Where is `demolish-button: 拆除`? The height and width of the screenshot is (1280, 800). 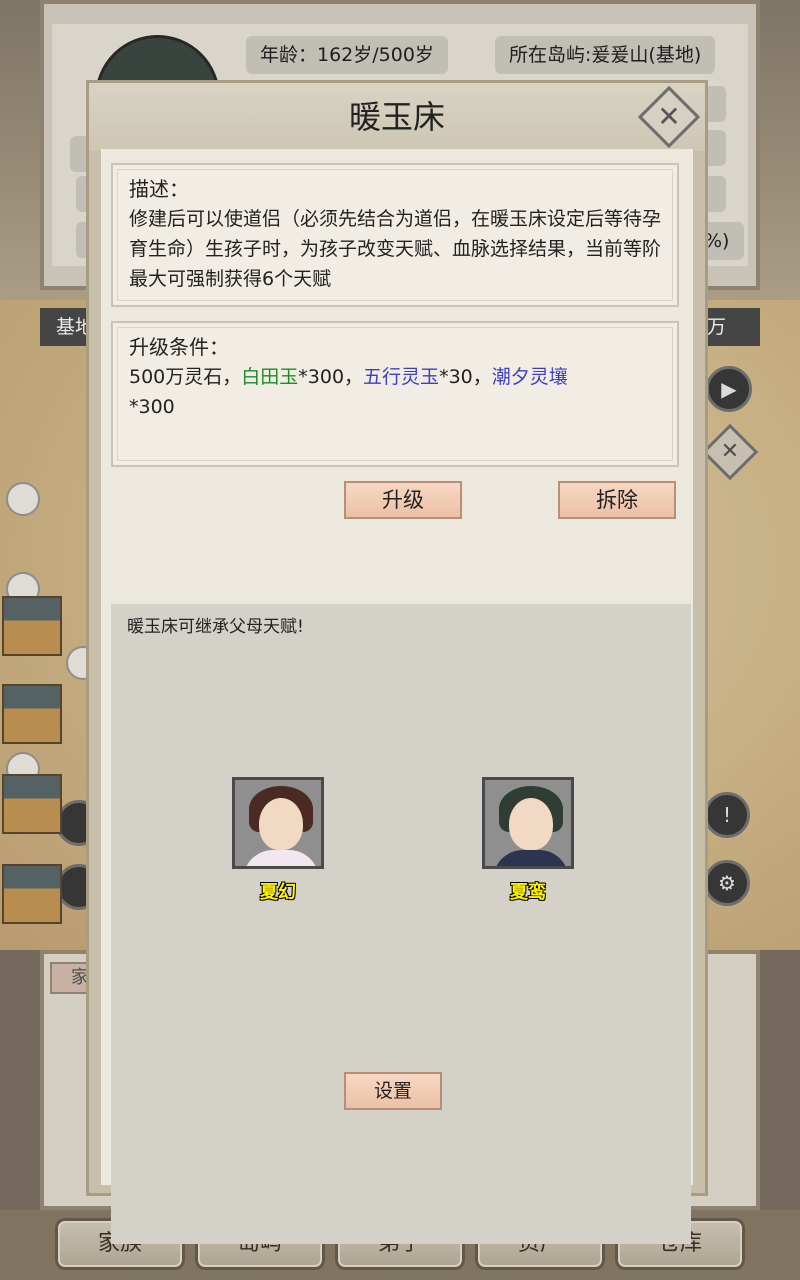
demolish-button: 拆除 is located at coordinates (617, 500).